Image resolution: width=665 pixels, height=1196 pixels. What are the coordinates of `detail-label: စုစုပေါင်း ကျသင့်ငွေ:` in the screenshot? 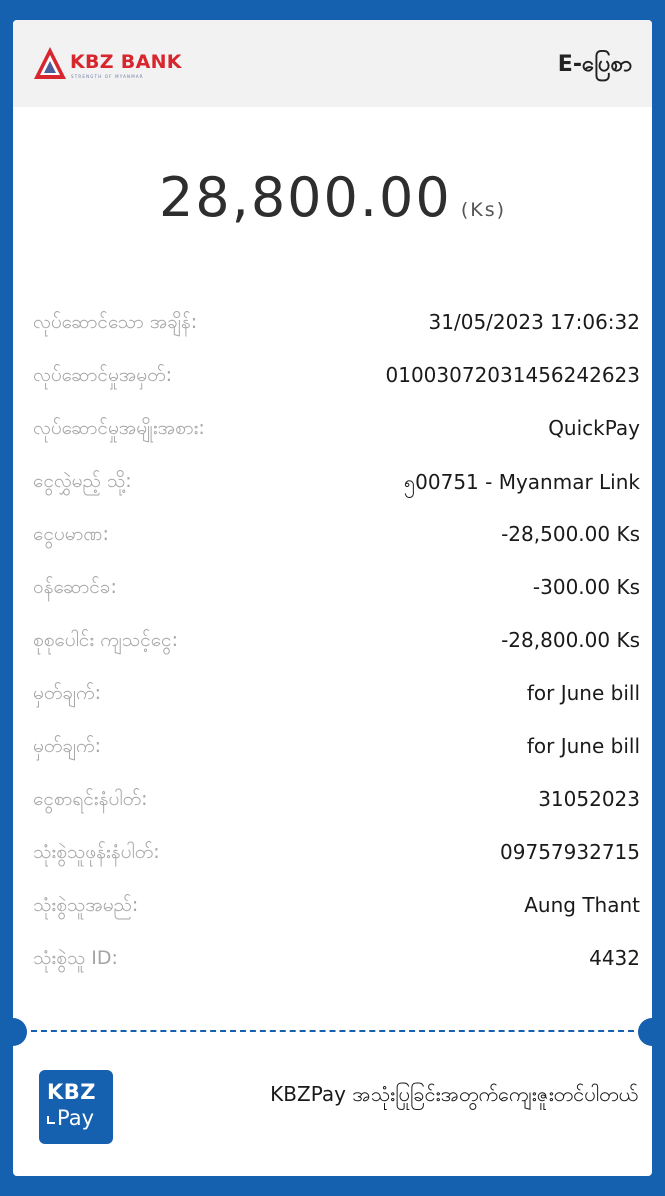 It's located at (105, 640).